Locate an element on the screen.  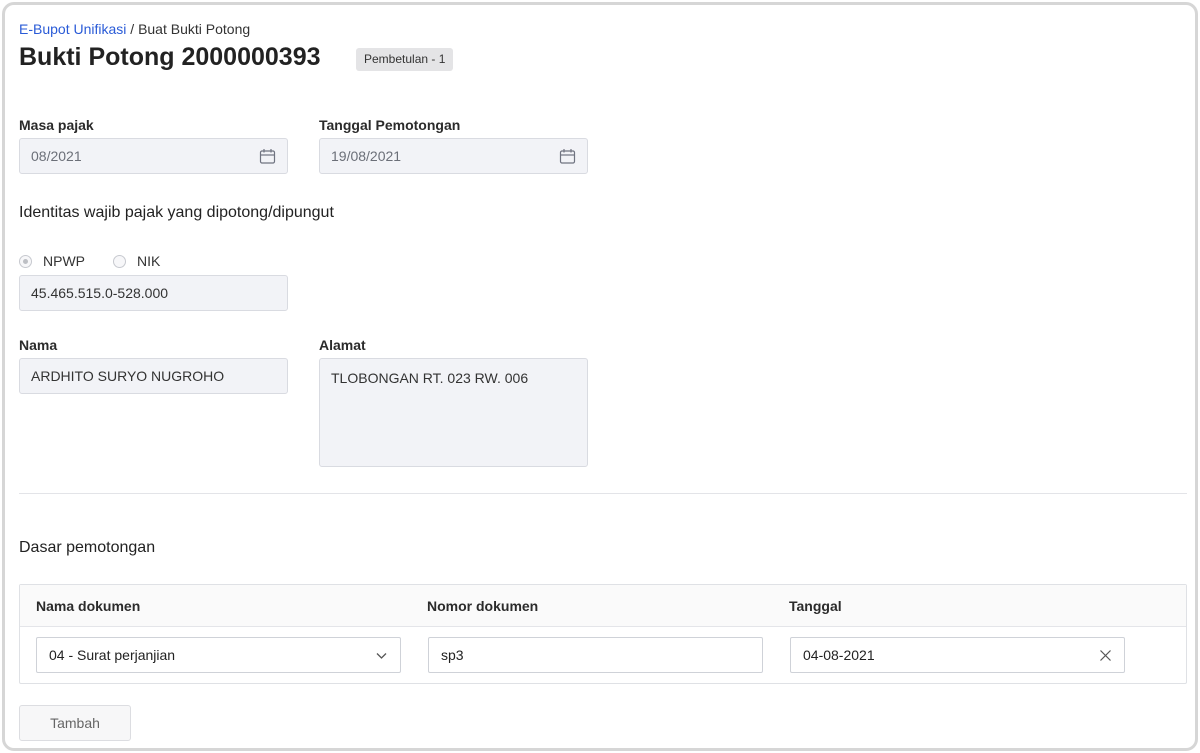
alamat-value: TLOBONGAN RT. 023 RW. 006 is located at coordinates (430, 378).